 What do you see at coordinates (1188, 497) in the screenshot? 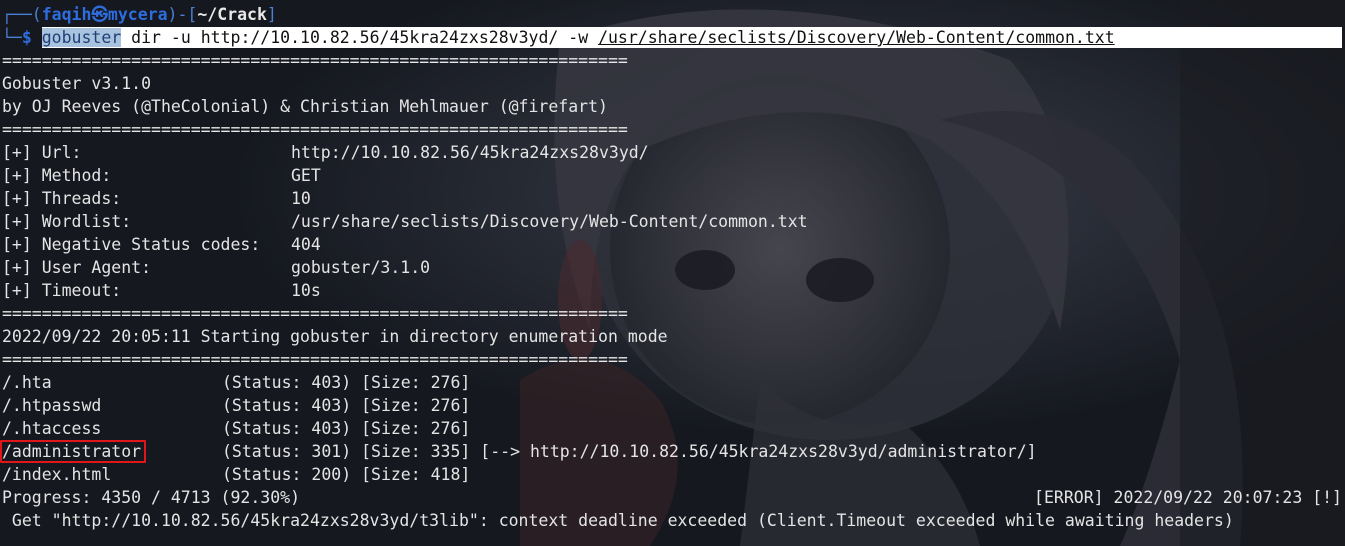
I see `error-tag: [ERROR] 2022/09/22 20:07:23 [!]` at bounding box center [1188, 497].